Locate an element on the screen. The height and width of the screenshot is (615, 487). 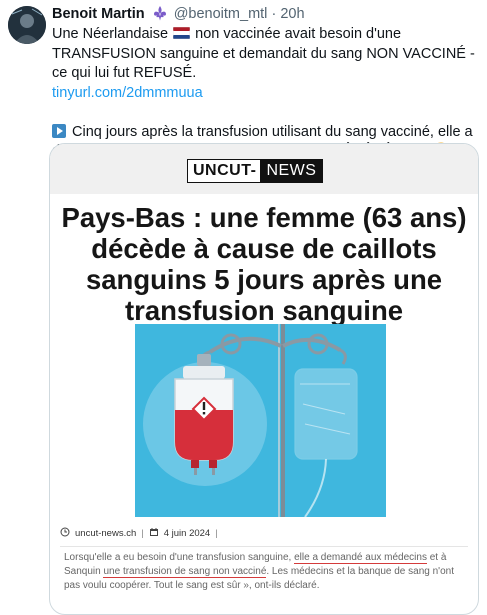
author-name: Benoit Martin is located at coordinates (98, 14).